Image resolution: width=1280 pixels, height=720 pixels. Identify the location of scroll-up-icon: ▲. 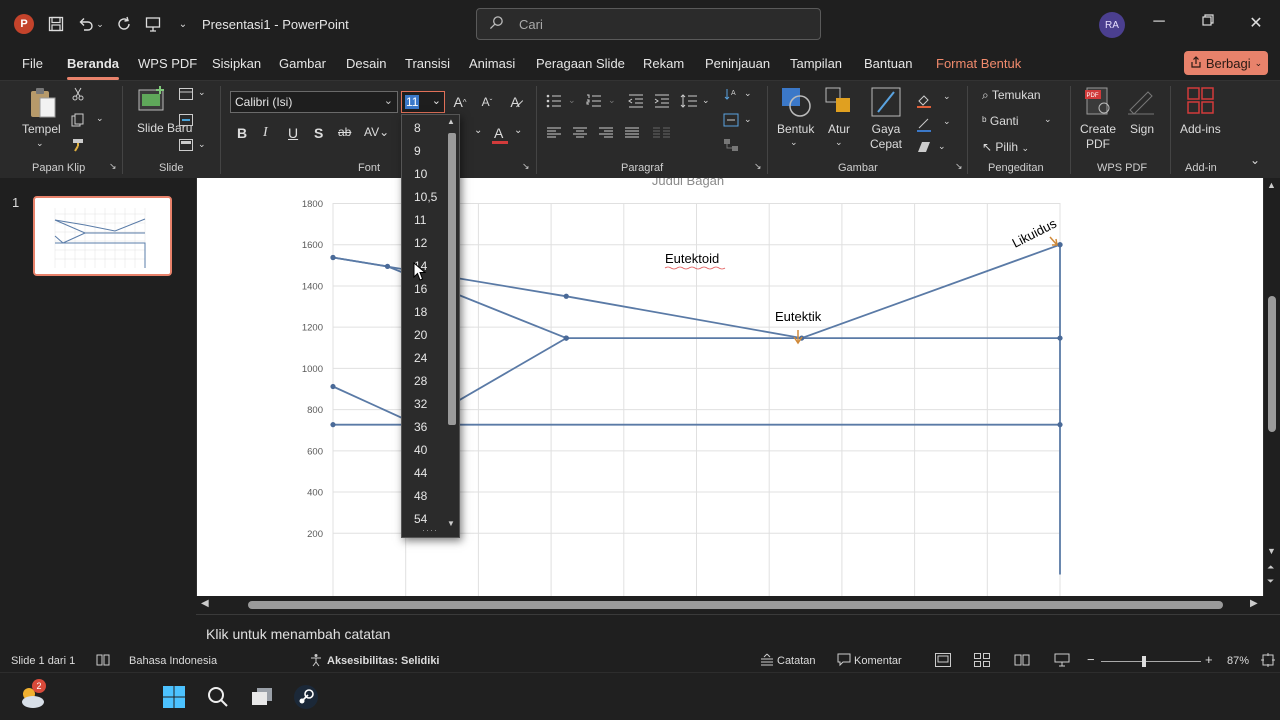
(1271, 185).